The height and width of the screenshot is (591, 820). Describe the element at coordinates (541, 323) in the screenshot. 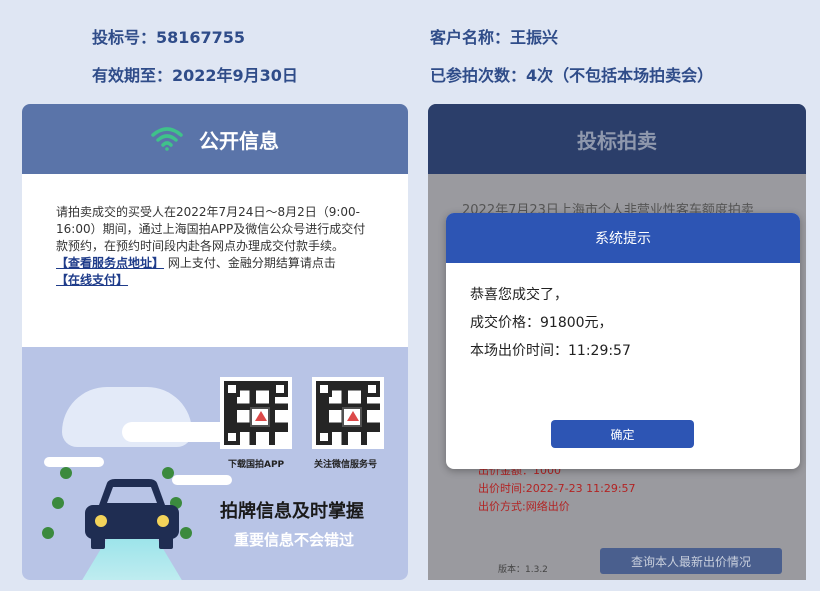

I see `dialog-deal-price: 成交价格：91800元，` at that location.